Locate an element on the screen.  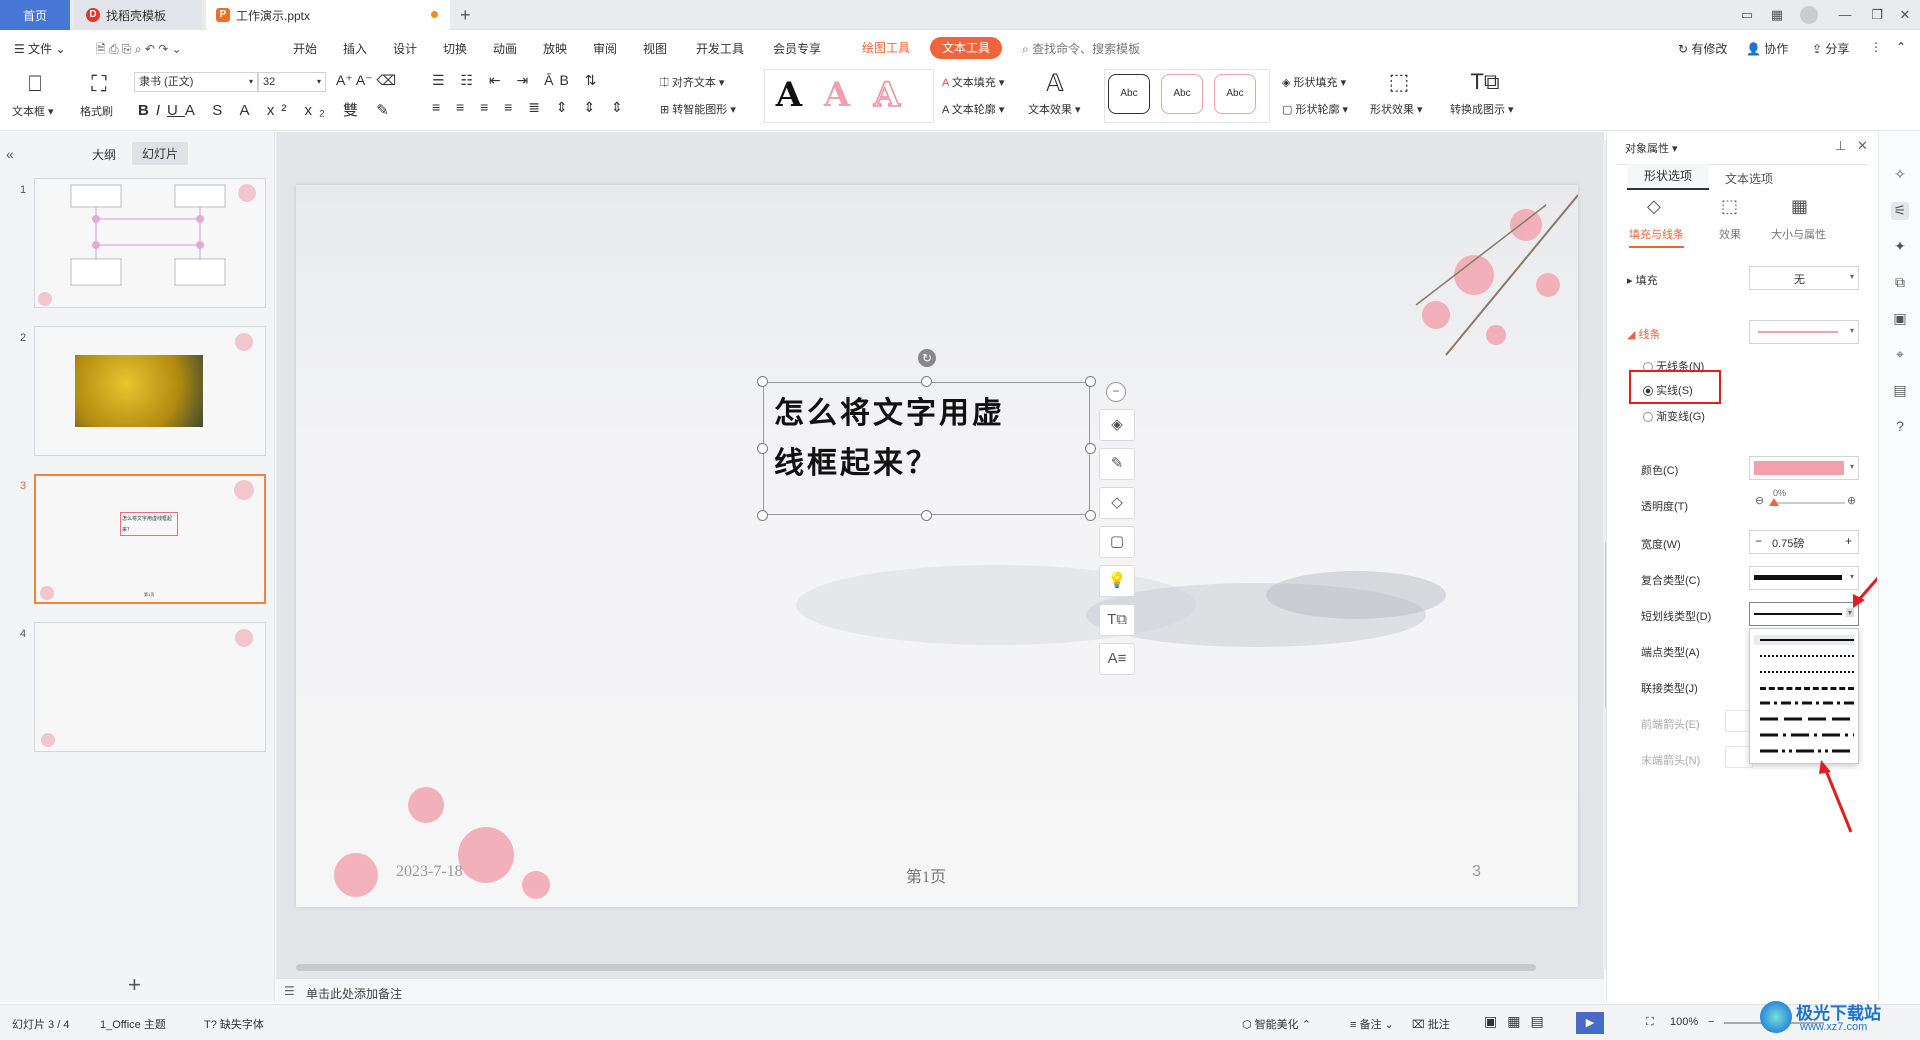
collapse-float-toolbar-icon: − is located at coordinates (1116, 392).